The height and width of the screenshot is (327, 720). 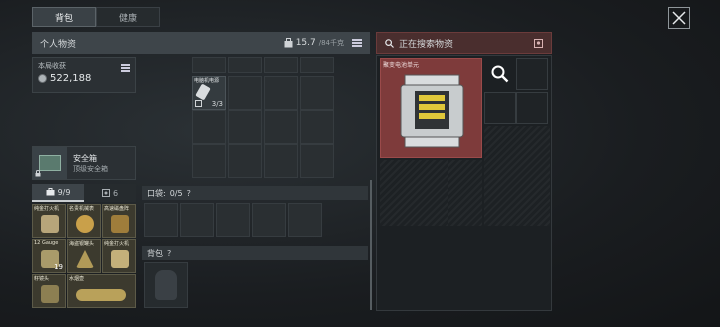 I want to click on weight-icon, so click(x=288, y=43).